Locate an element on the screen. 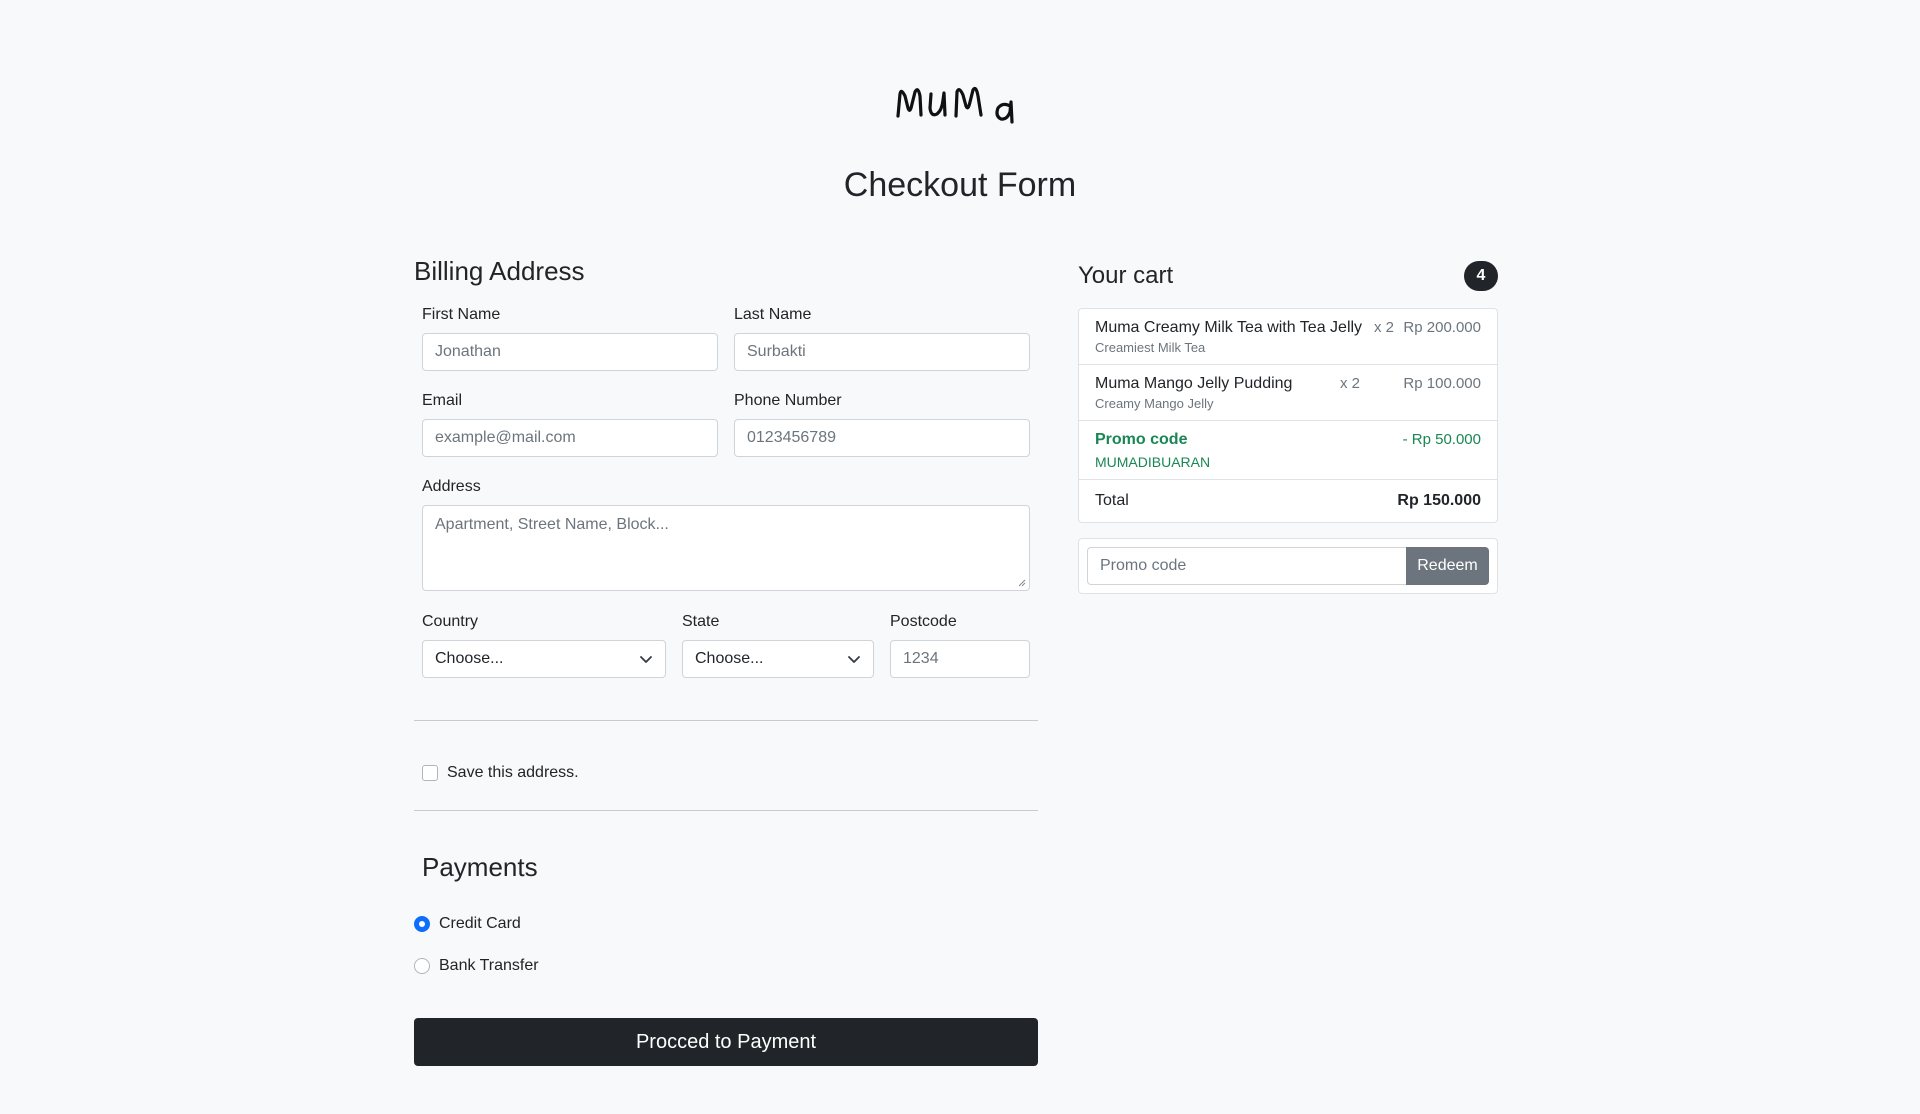 The width and height of the screenshot is (1920, 1114). promo-code: MUMADIBUARAN is located at coordinates (1153, 462).